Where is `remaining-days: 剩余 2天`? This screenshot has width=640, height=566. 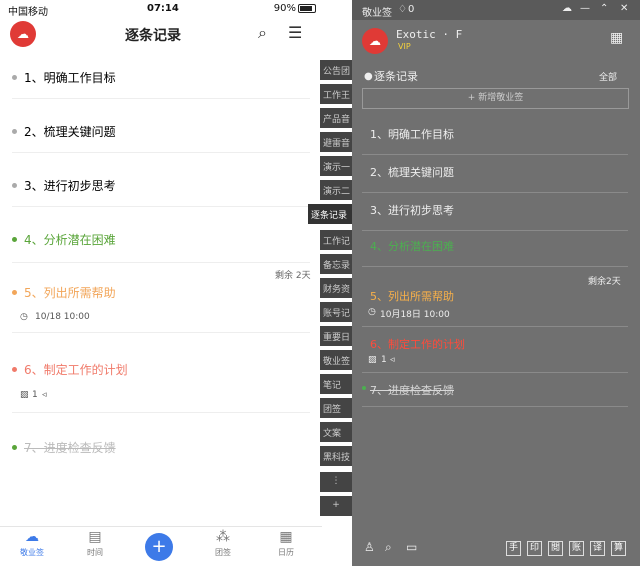 remaining-days: 剩余 2天 is located at coordinates (293, 276).